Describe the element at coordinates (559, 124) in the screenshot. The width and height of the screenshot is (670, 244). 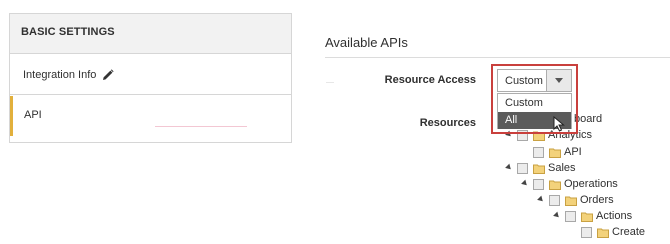
I see `mouse-pointer-icon` at that location.